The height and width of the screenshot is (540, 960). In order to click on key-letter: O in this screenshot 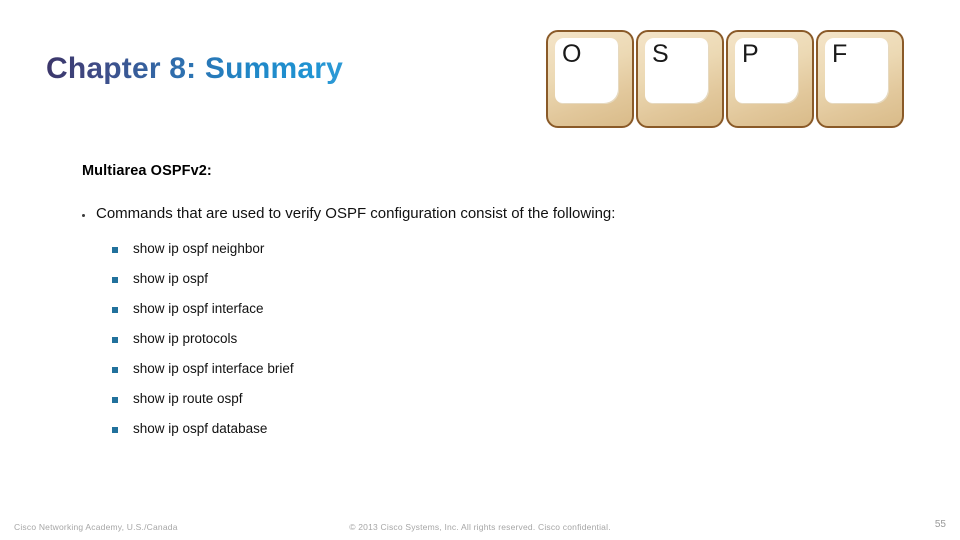, I will do `click(572, 54)`.